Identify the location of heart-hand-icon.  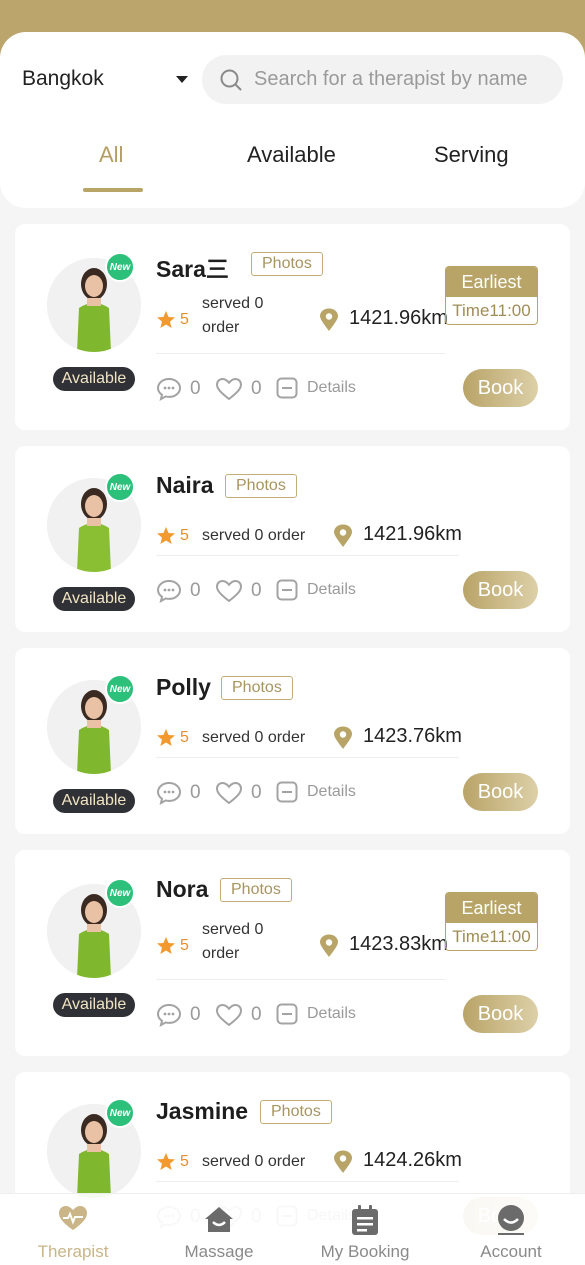
(73, 1218).